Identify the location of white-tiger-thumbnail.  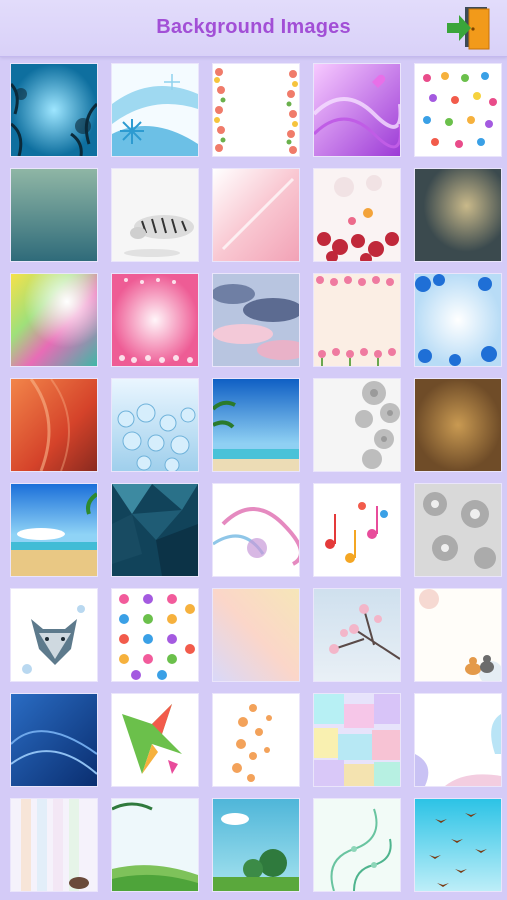
(155, 215).